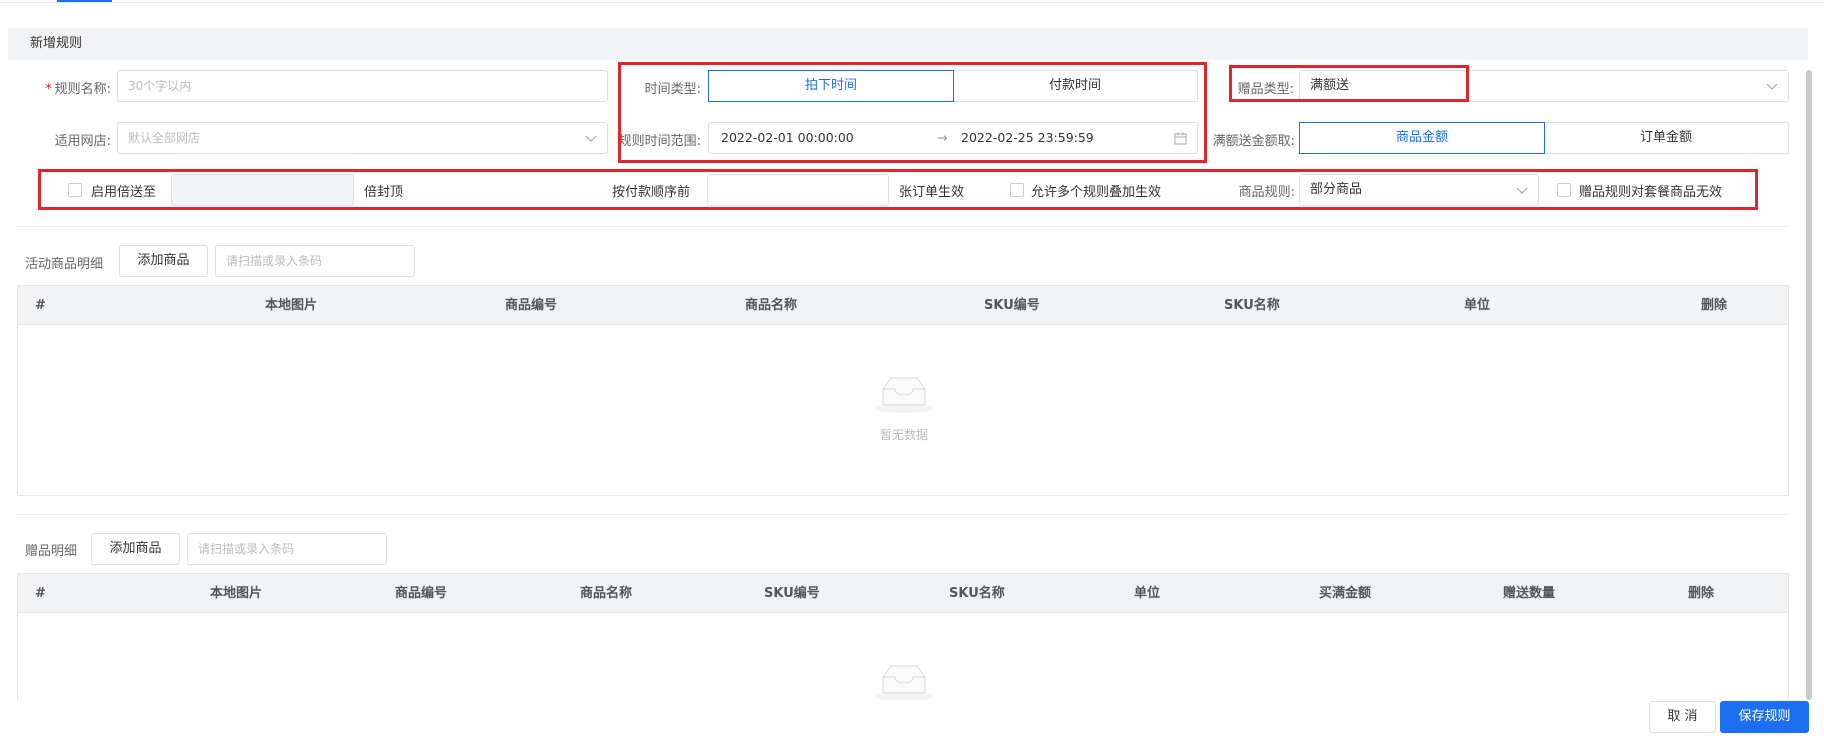 Image resolution: width=1824 pixels, height=745 pixels. What do you see at coordinates (903, 305) in the screenshot?
I see `activity-table-header: # 本地图片 商品编号 商品名称 SKU编号 SKU名称 单位 删除` at bounding box center [903, 305].